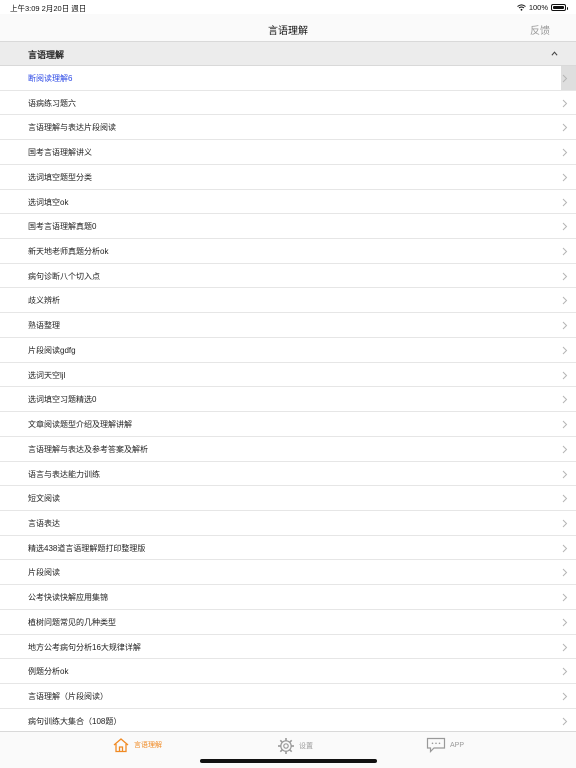  I want to click on list-item: 国考言语理解讲义, so click(288, 152).